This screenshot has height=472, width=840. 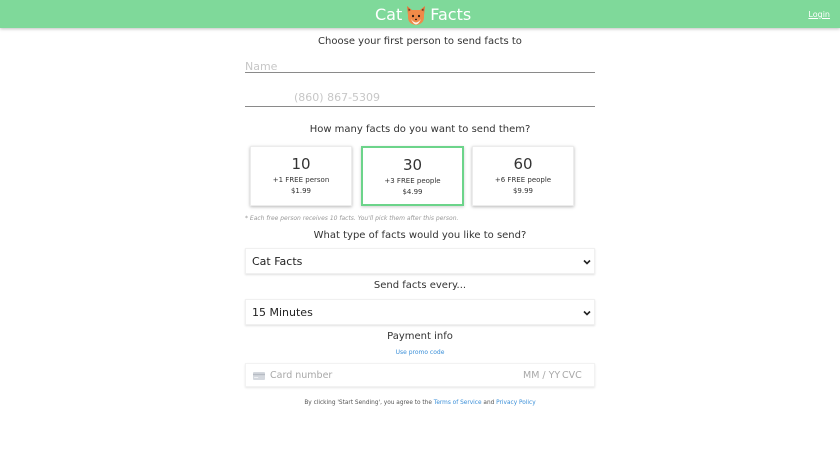 What do you see at coordinates (282, 312) in the screenshot?
I see `frequency-value: 15 Minutes` at bounding box center [282, 312].